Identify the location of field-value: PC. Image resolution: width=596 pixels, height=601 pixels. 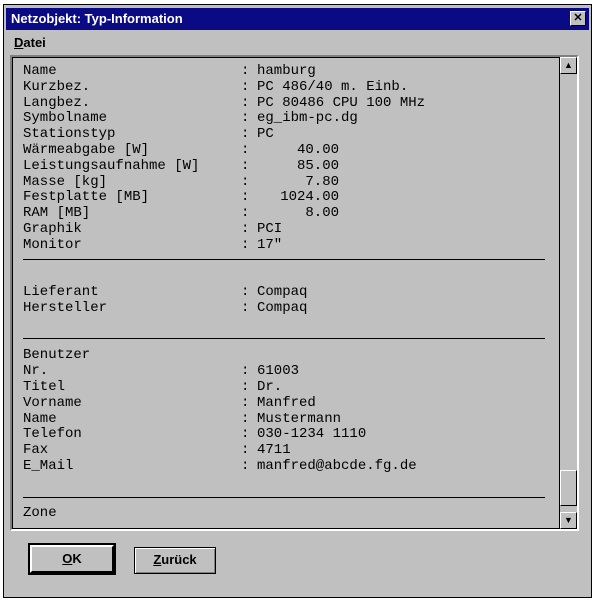
(265, 134).